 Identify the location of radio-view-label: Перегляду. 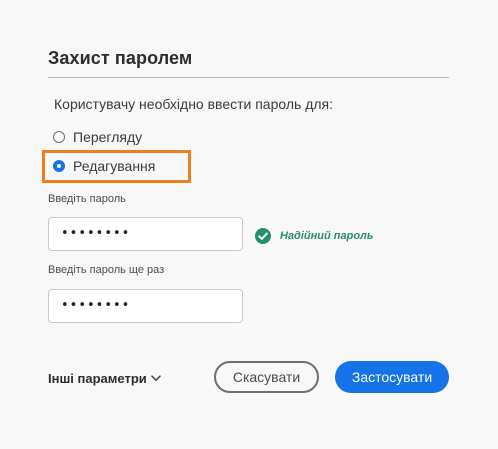
(108, 137).